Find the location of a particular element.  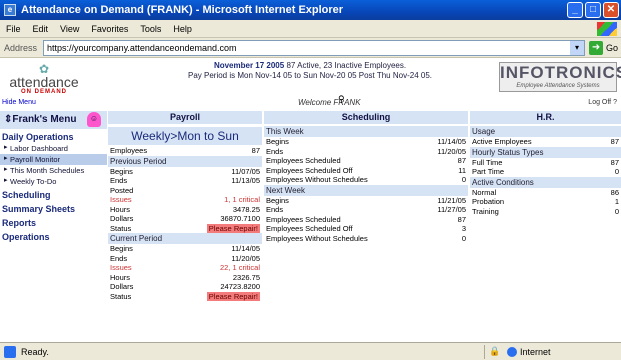

issues-row: Issues 22, 1 critical is located at coordinates (185, 268).